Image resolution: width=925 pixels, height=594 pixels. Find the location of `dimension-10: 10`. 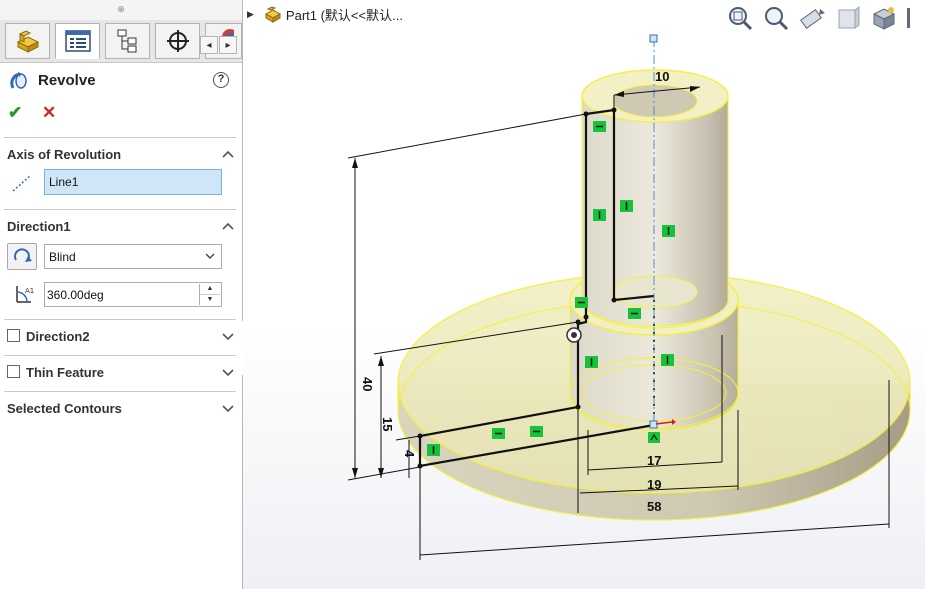

dimension-10: 10 is located at coordinates (662, 76).